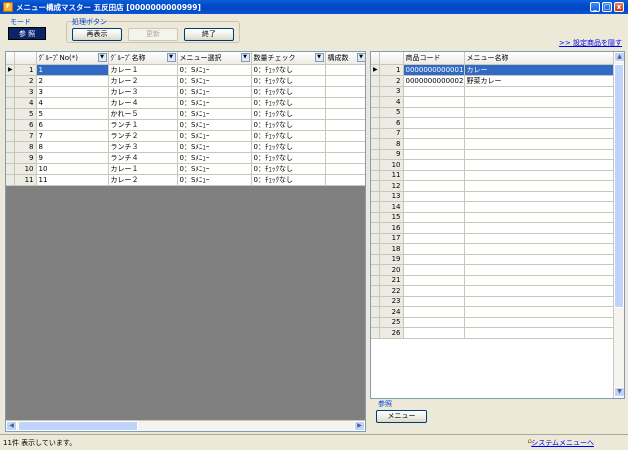  I want to click on table-row: 22, so click(493, 291).